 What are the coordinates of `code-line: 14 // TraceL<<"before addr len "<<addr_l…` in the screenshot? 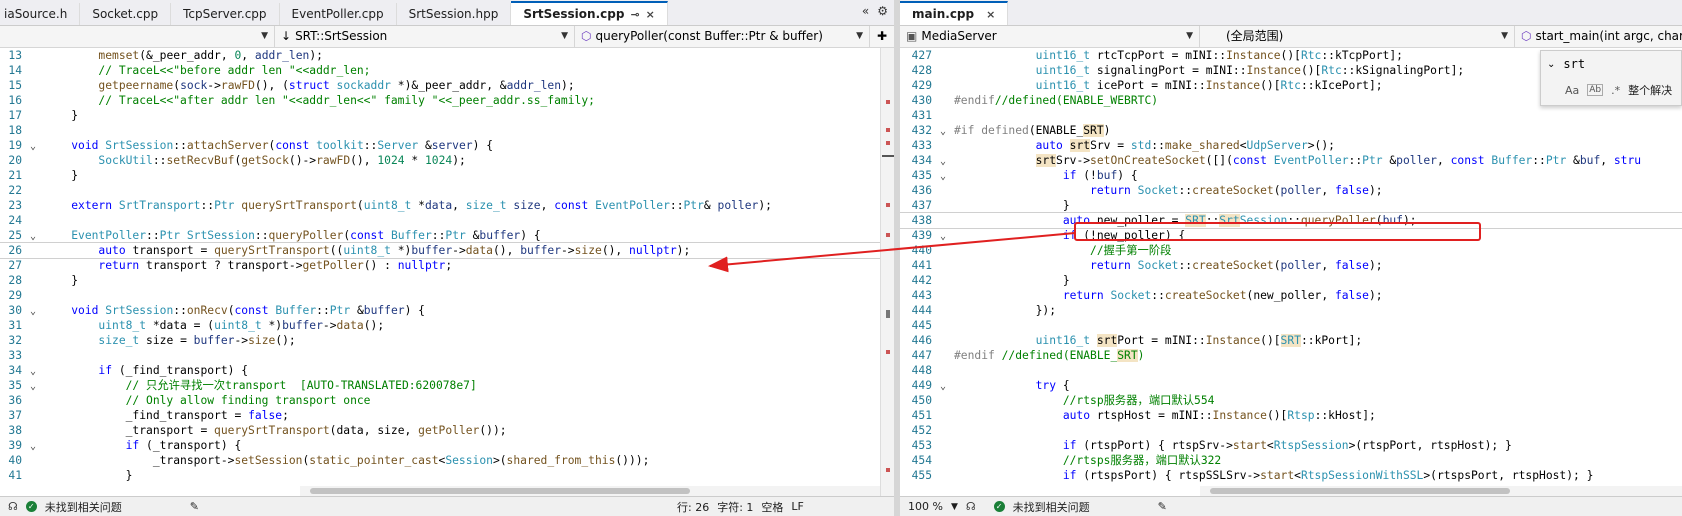 It's located at (440, 70).